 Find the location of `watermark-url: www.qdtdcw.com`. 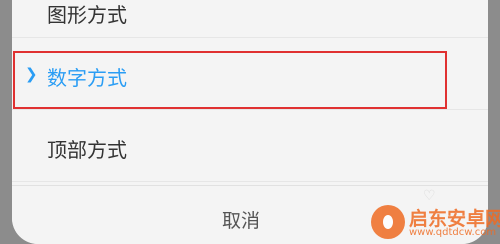

watermark-url: www.qdtdcw.com is located at coordinates (453, 232).